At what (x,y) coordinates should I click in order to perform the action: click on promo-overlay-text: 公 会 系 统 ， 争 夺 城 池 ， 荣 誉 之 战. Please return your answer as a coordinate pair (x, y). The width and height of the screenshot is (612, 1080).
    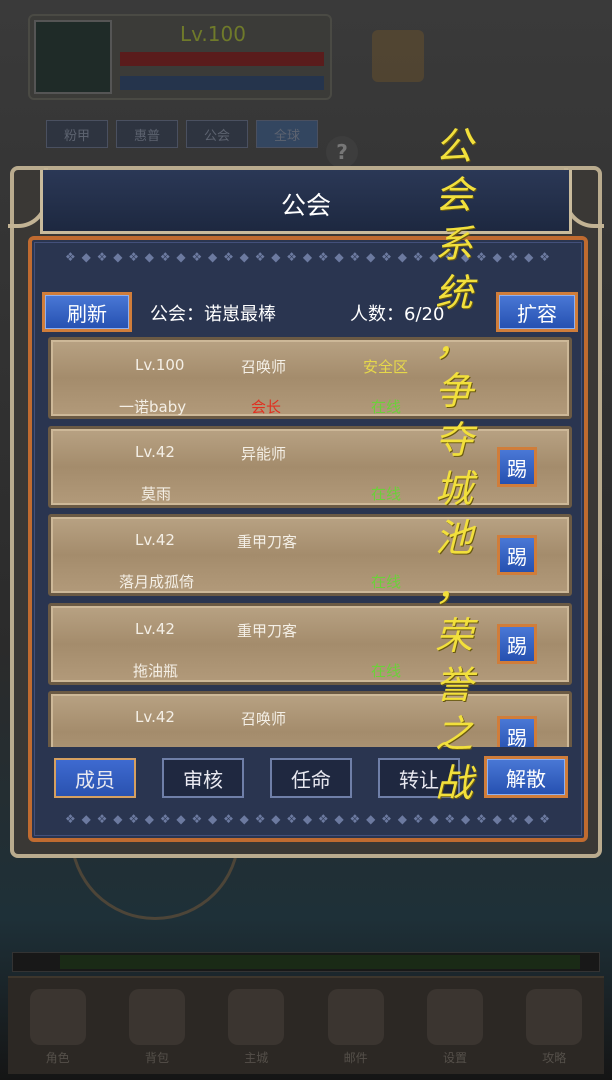
    Looking at the image, I should click on (454, 465).